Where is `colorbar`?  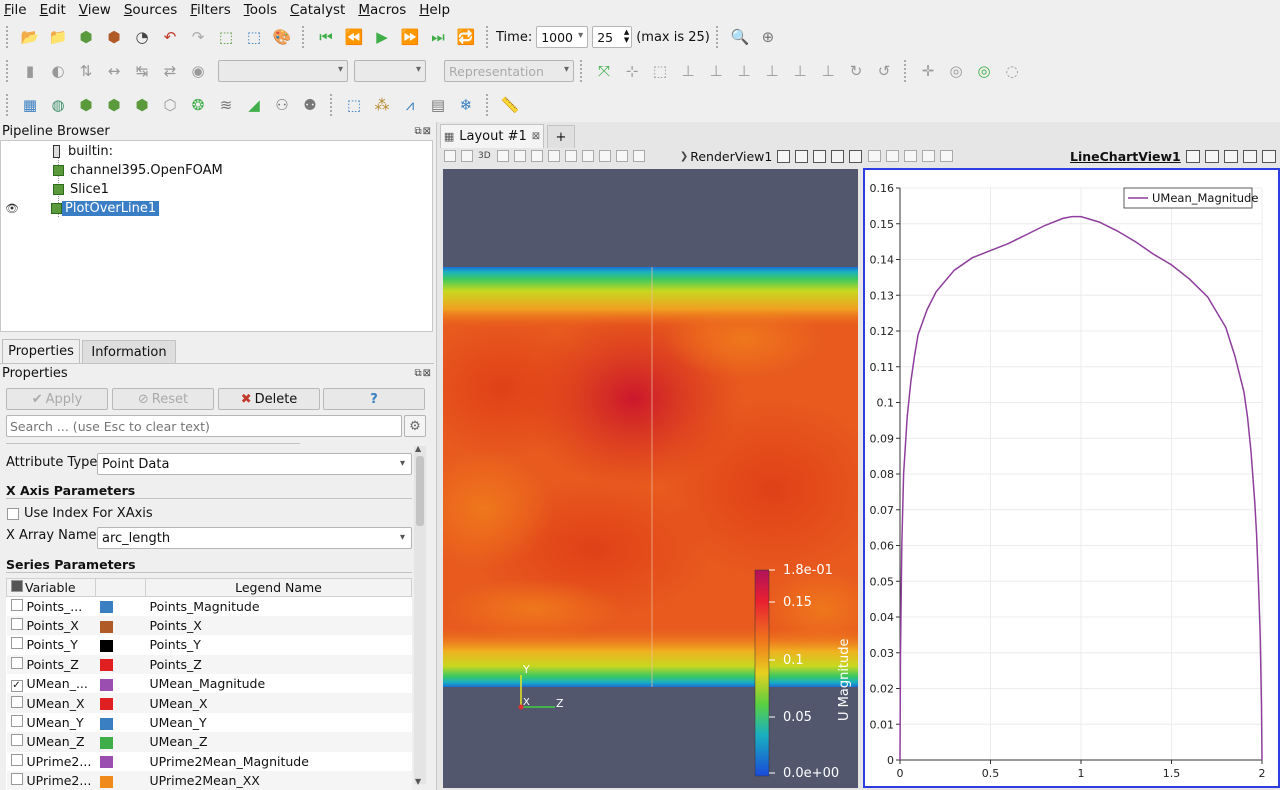
colorbar is located at coordinates (762, 673).